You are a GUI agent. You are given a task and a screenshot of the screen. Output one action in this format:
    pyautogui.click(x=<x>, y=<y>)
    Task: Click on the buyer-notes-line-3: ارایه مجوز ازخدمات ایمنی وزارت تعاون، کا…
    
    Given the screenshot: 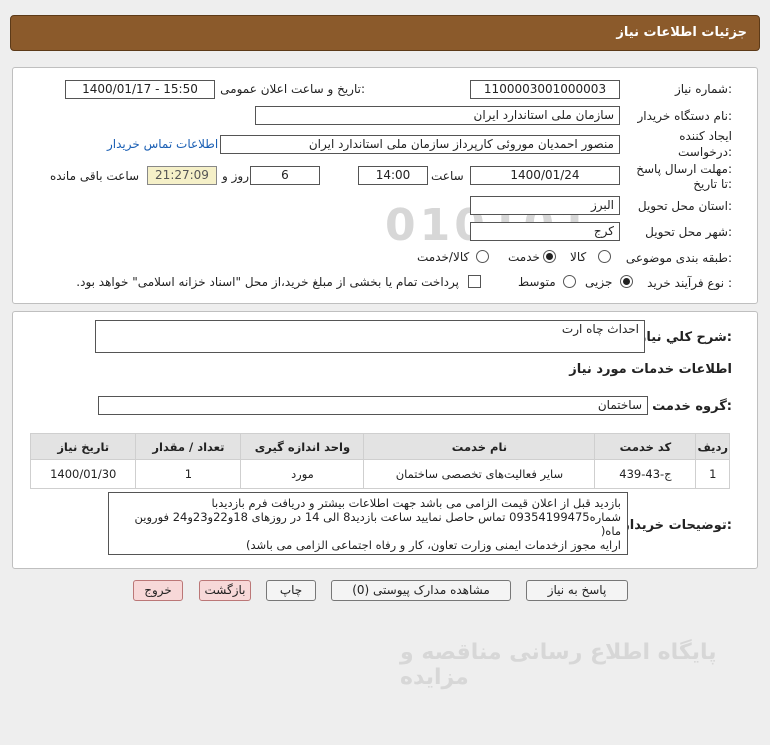 What is the action you would take?
    pyautogui.click(x=433, y=545)
    